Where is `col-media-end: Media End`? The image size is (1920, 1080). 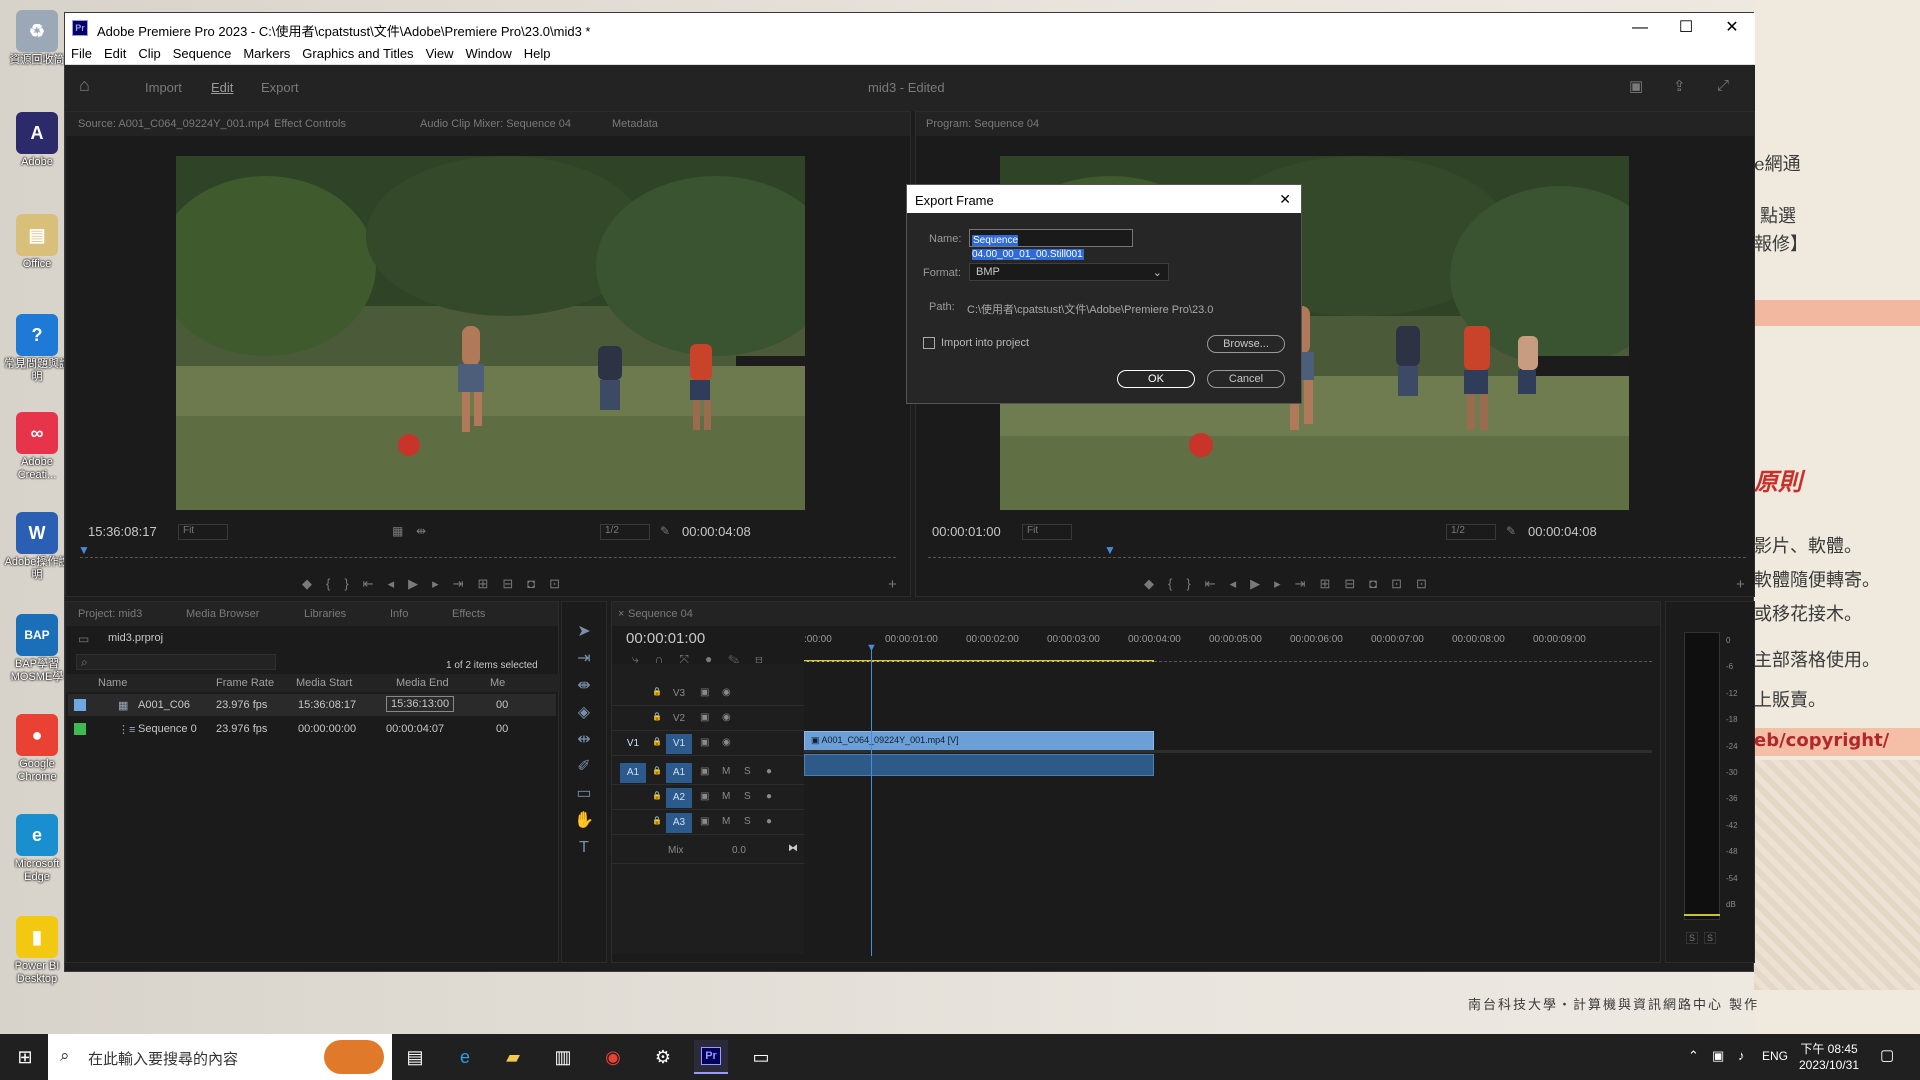 col-media-end: Media End is located at coordinates (422, 683).